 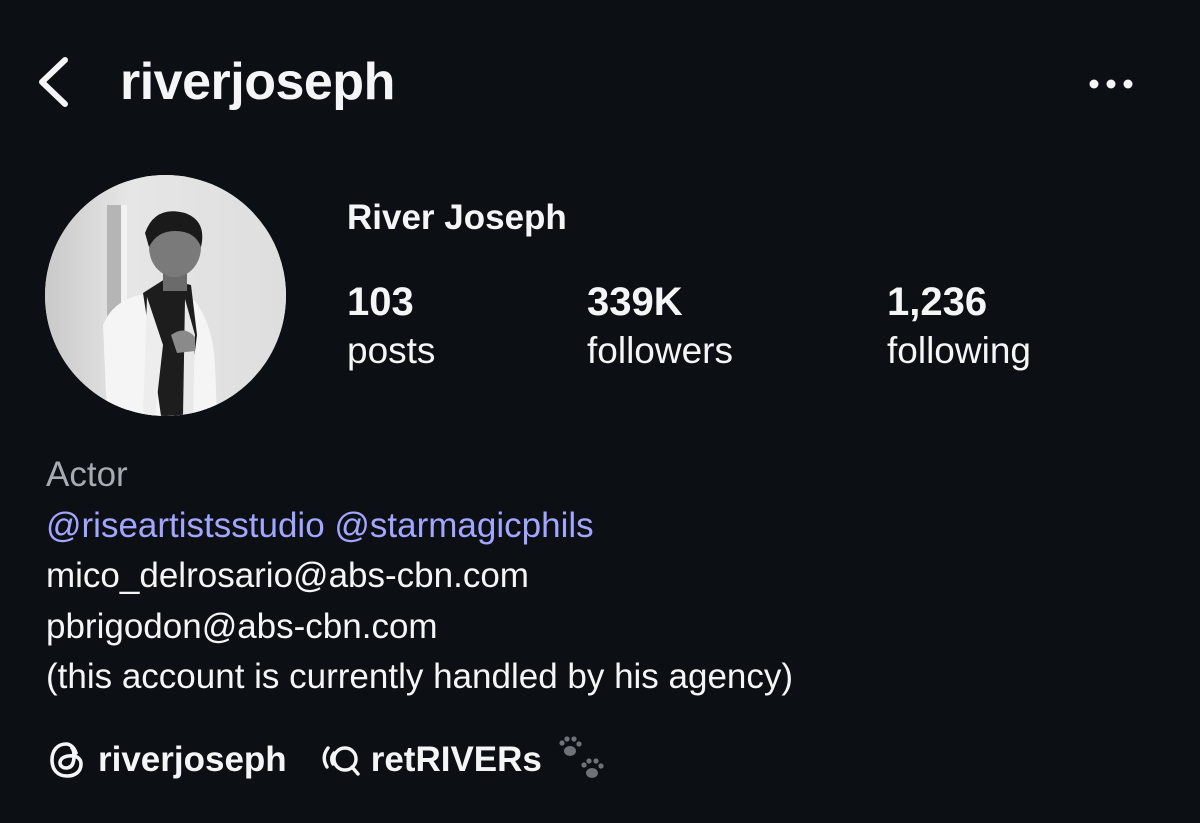 I want to click on profile-username: riverjoseph, so click(x=257, y=82).